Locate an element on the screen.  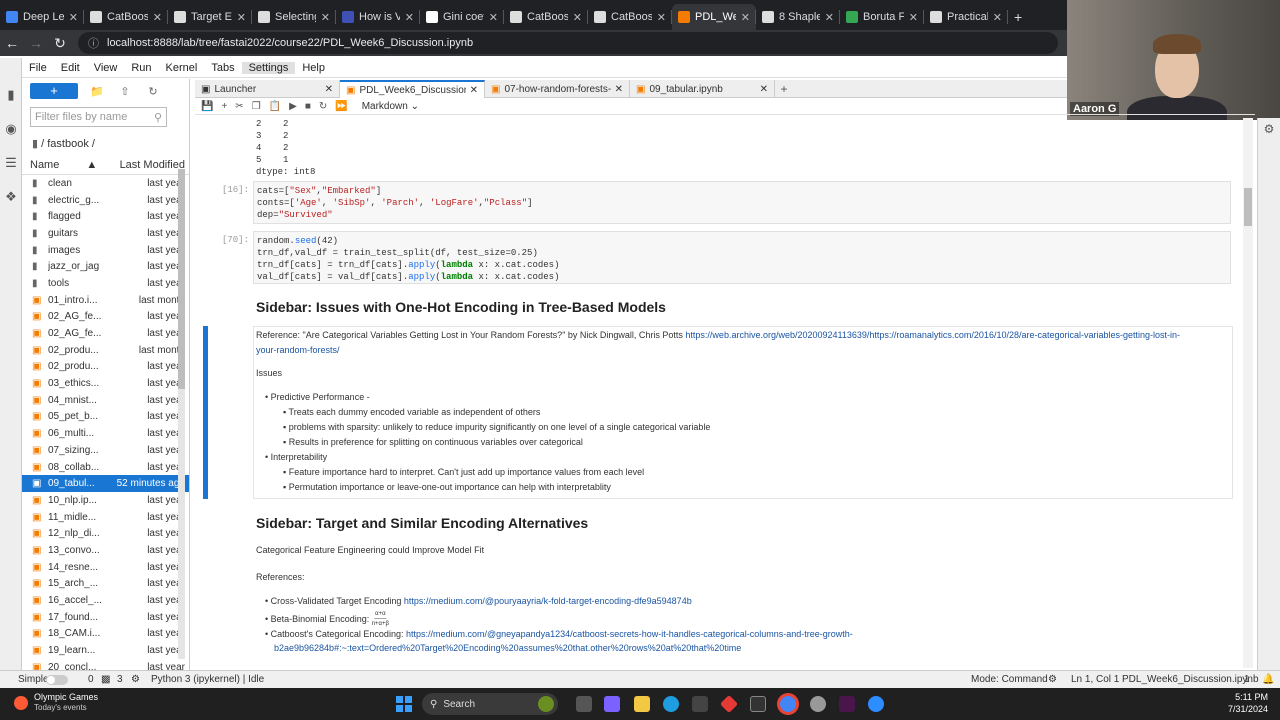
browser-tab: Deep Lea ✕ is located at coordinates (42, 17).